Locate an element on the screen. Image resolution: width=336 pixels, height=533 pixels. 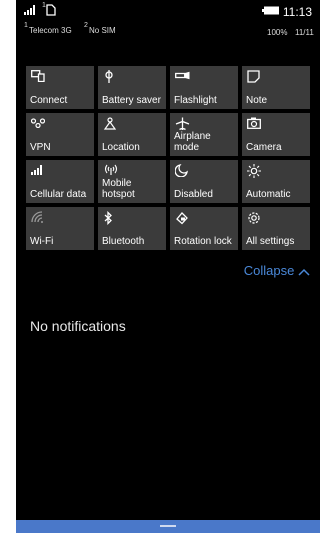
sim-icon is located at coordinates (51, 11).